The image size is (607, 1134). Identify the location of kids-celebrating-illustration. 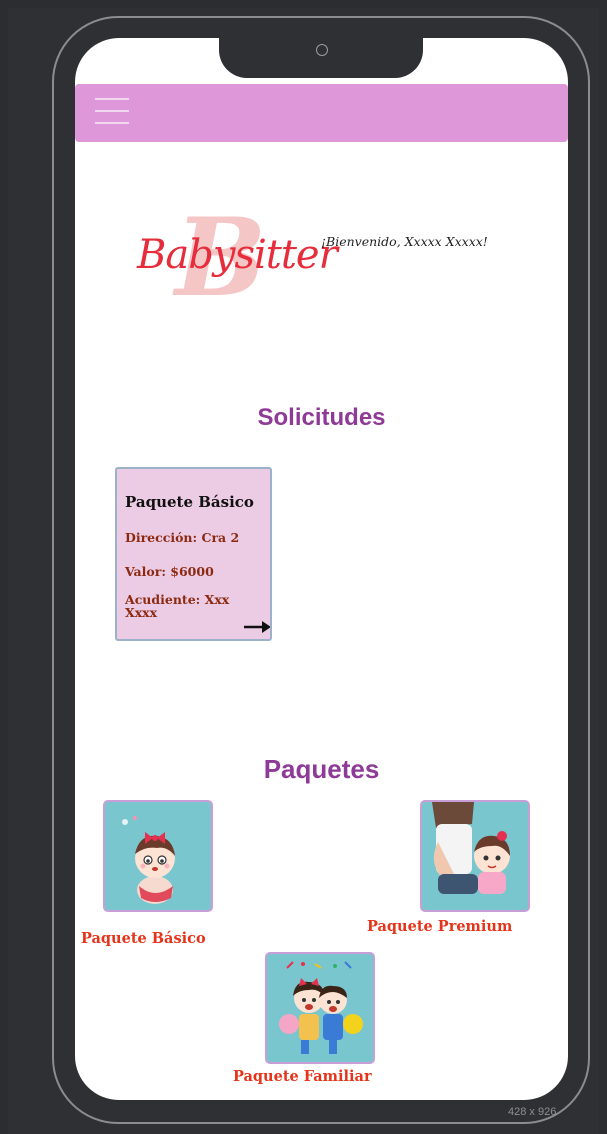
(321, 1007).